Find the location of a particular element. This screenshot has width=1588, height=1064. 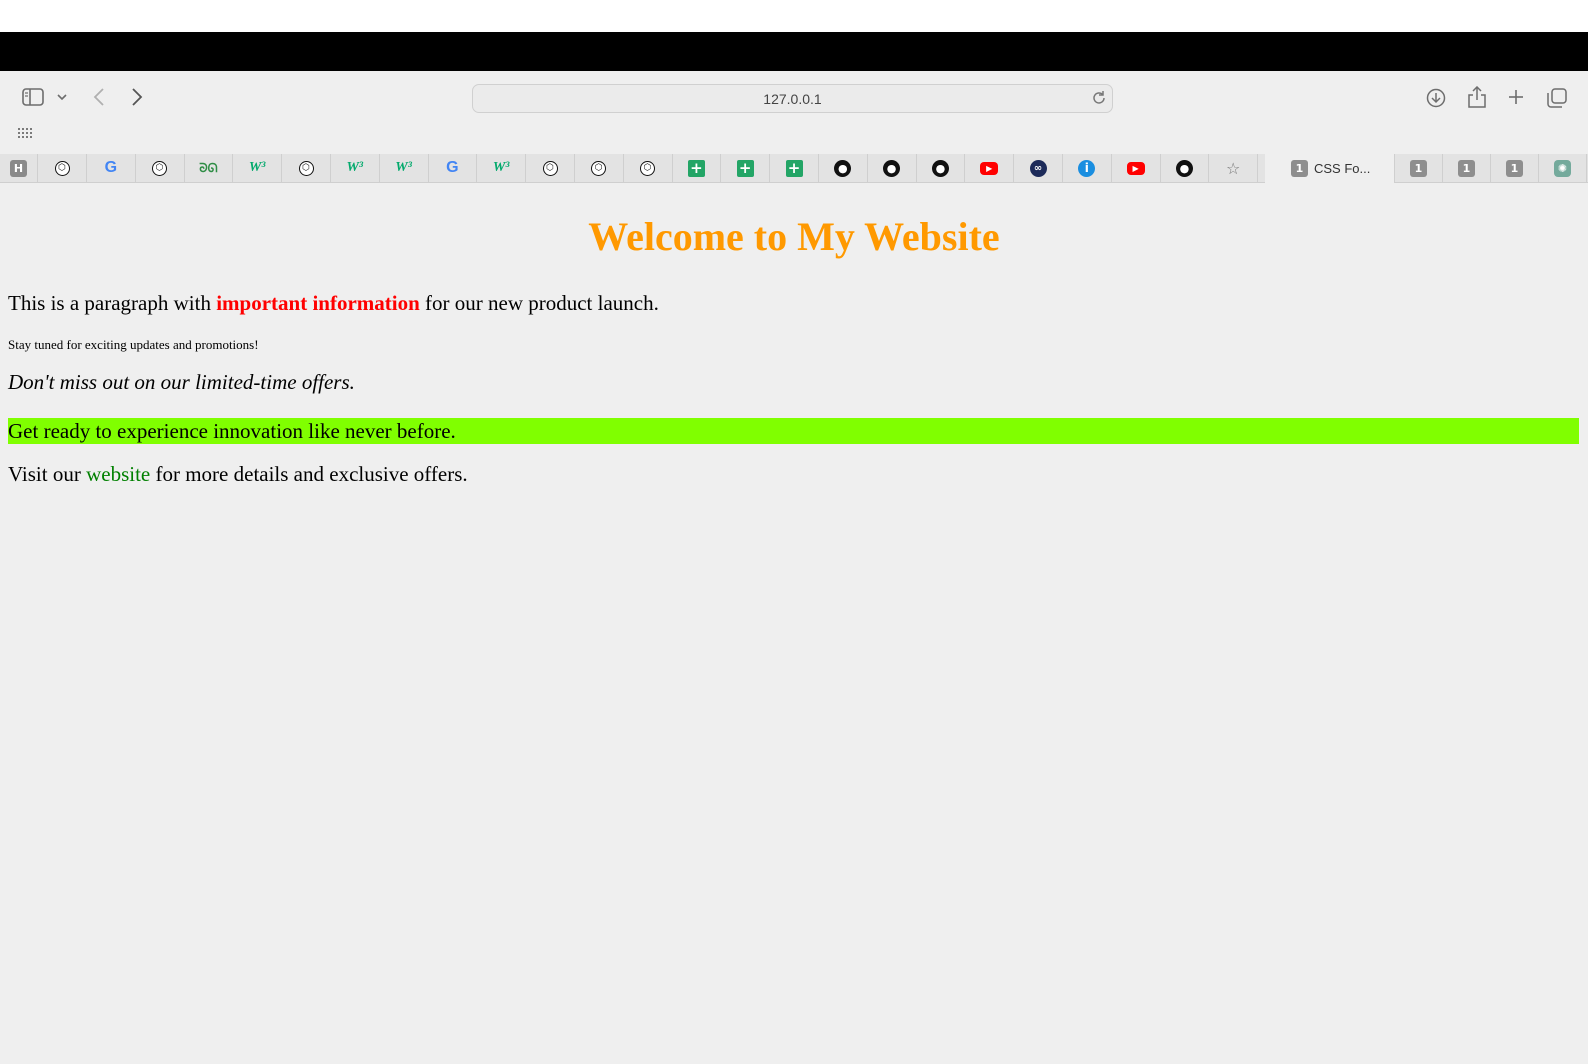

tab-star: ☆ is located at coordinates (1234, 168).